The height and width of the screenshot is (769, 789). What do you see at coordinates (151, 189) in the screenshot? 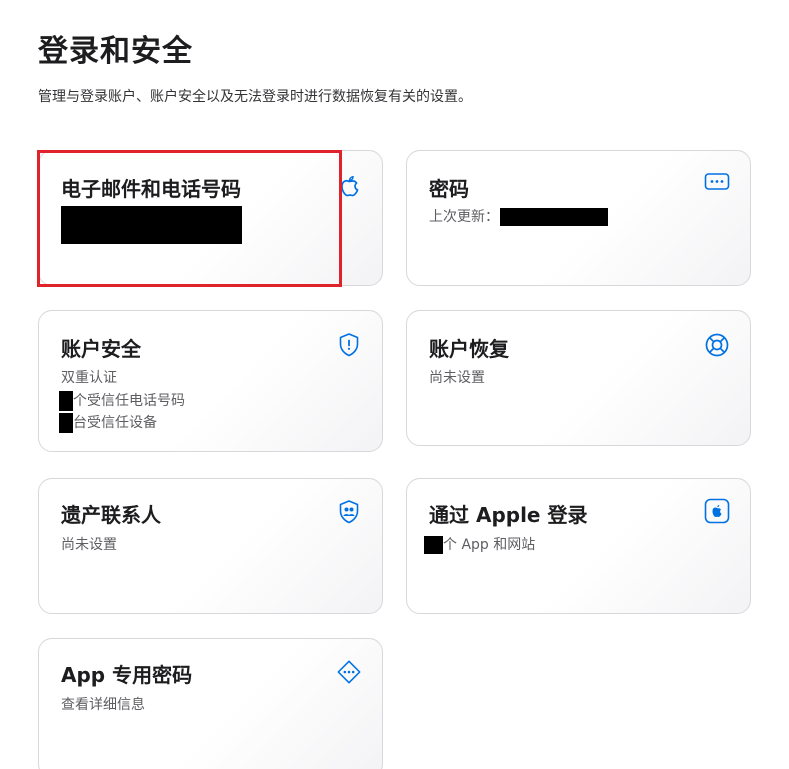
I see `card-title: 电子邮件和电话号码` at bounding box center [151, 189].